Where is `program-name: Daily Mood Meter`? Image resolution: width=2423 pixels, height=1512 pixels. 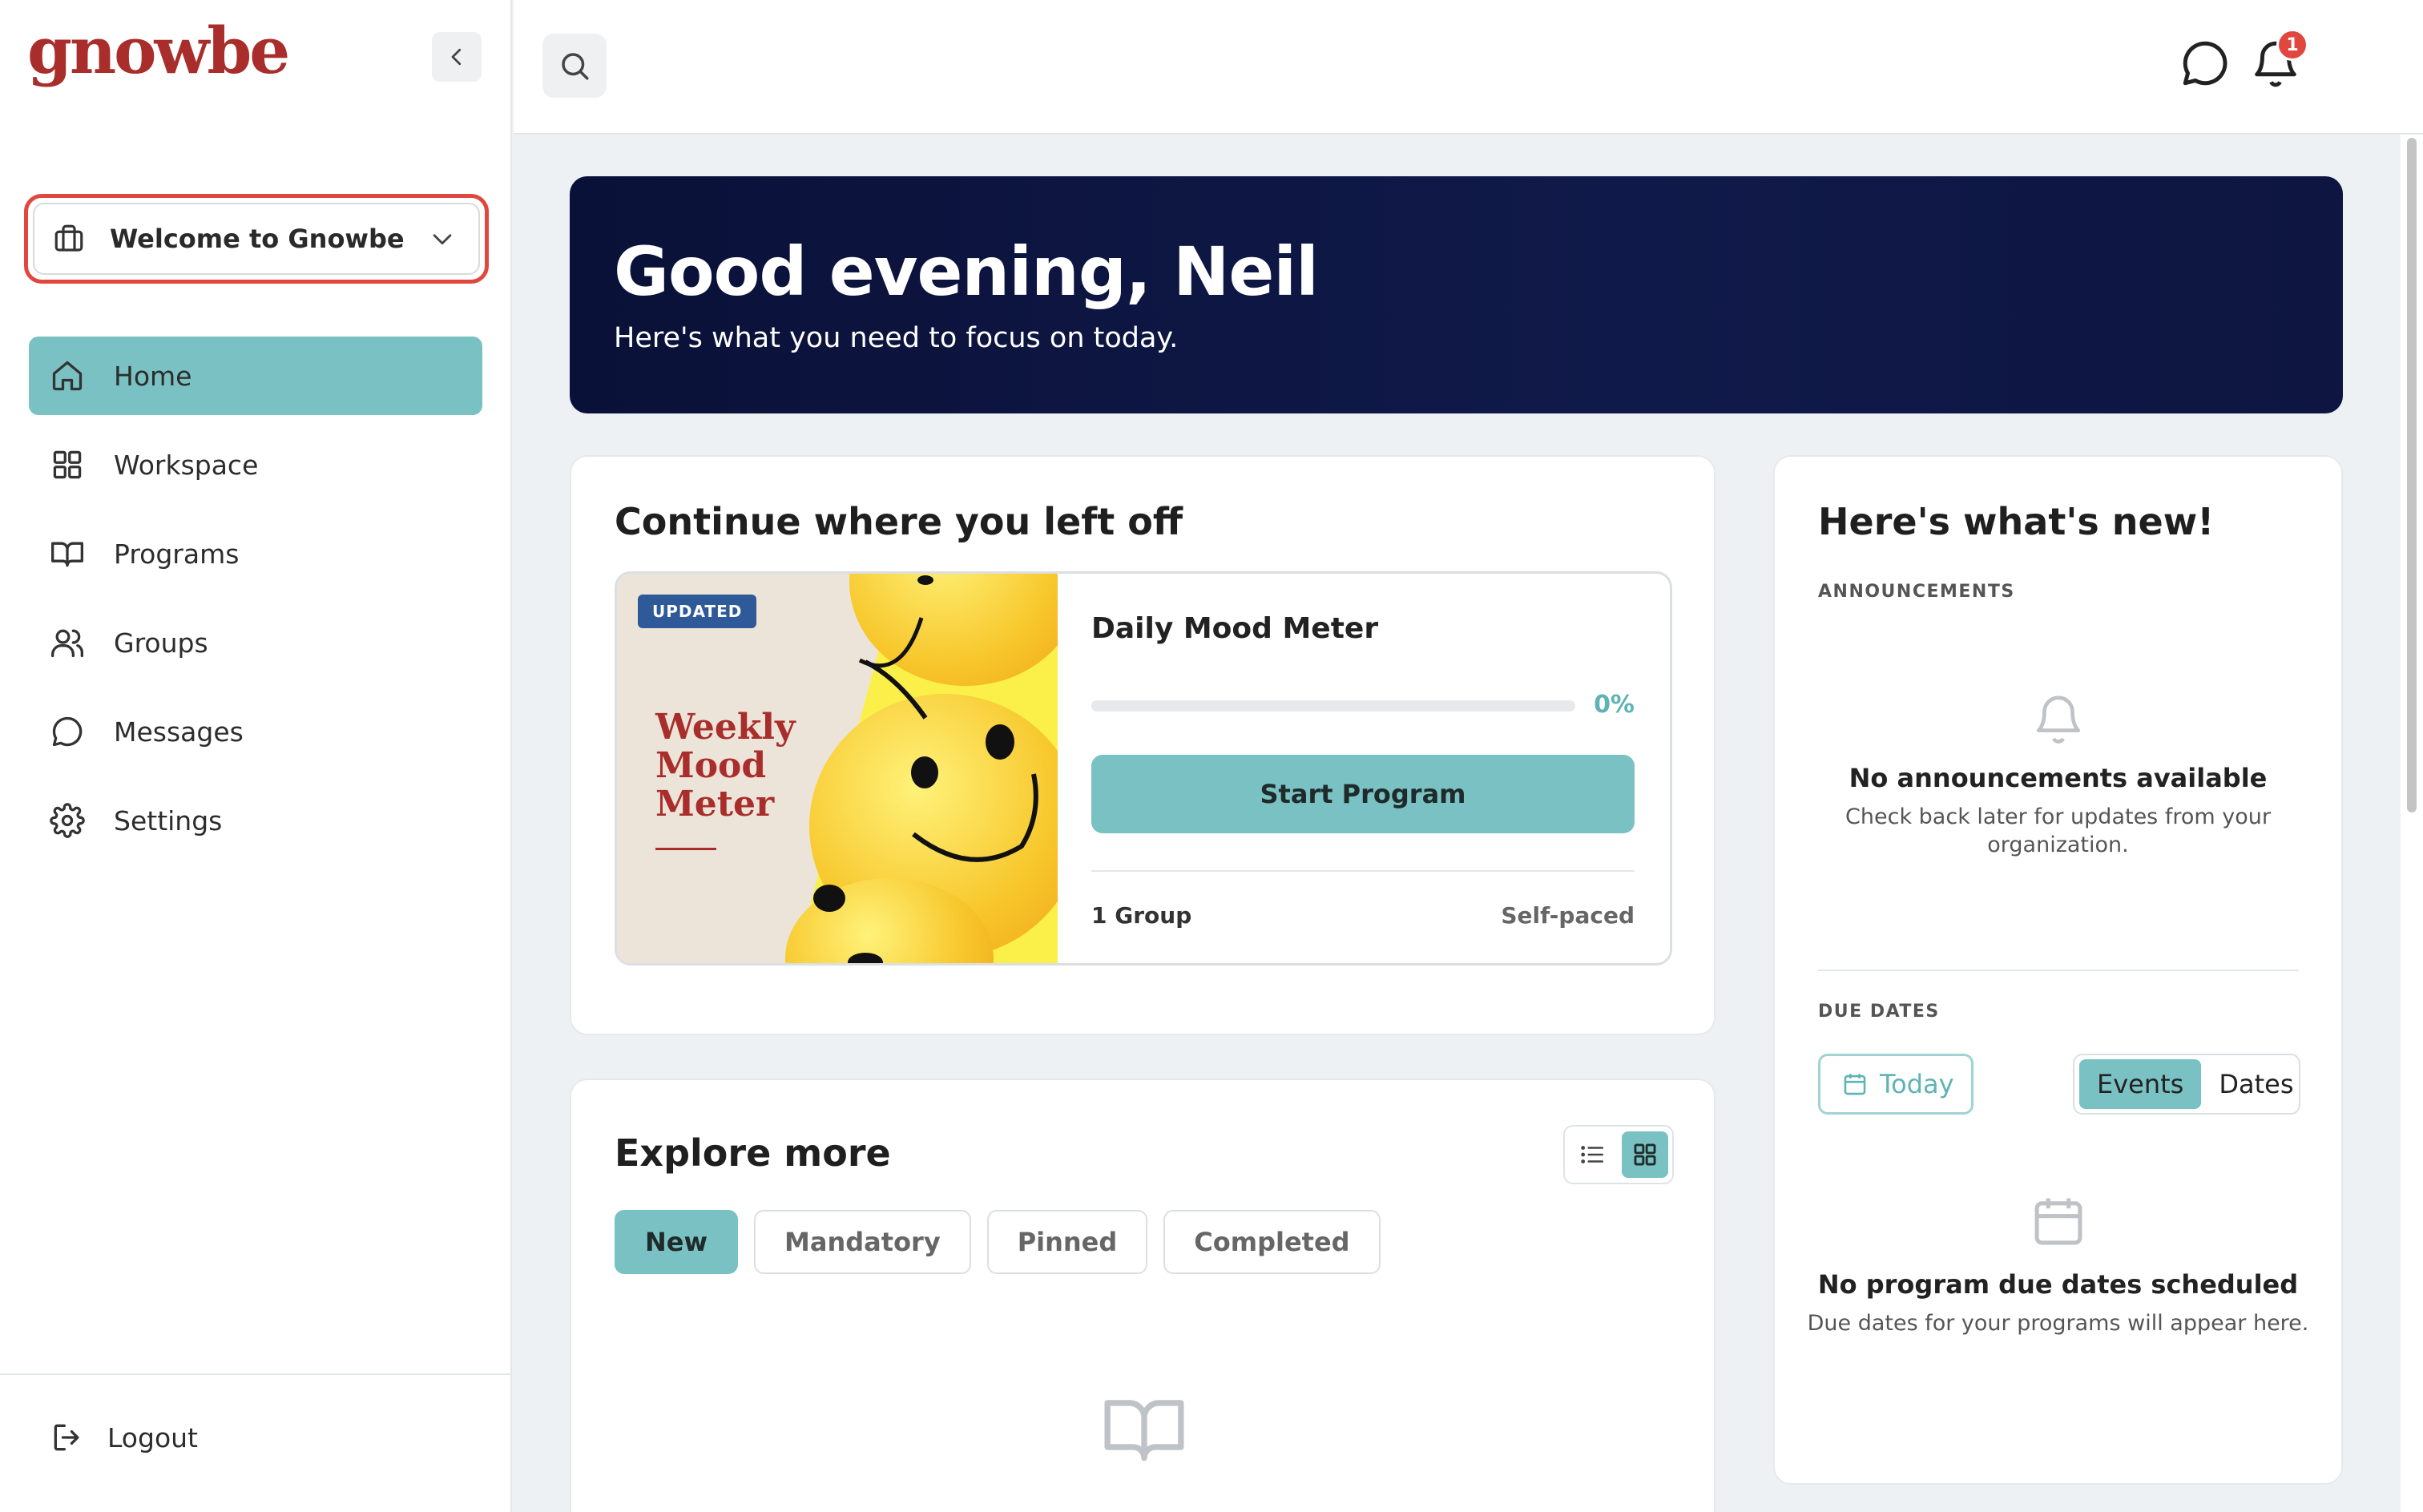 program-name: Daily Mood Meter is located at coordinates (1234, 628).